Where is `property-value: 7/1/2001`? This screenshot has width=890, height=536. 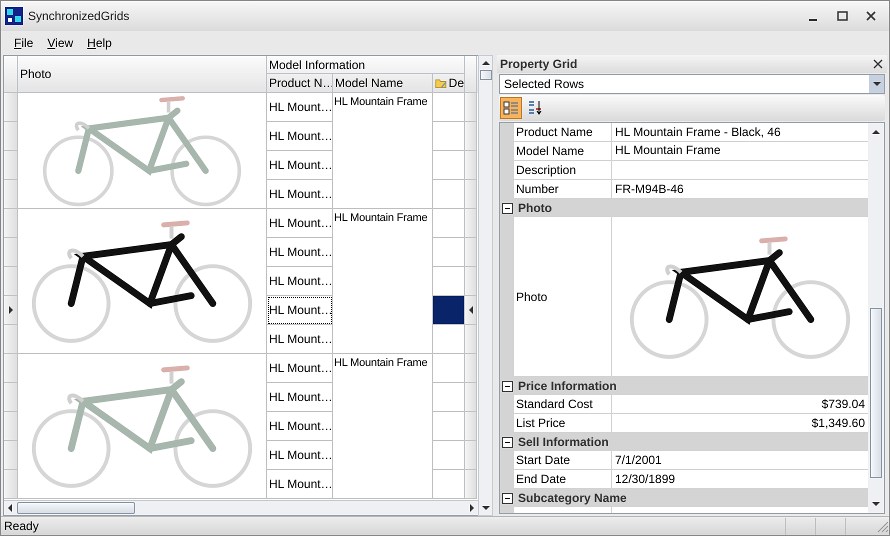
property-value: 7/1/2001 is located at coordinates (740, 460).